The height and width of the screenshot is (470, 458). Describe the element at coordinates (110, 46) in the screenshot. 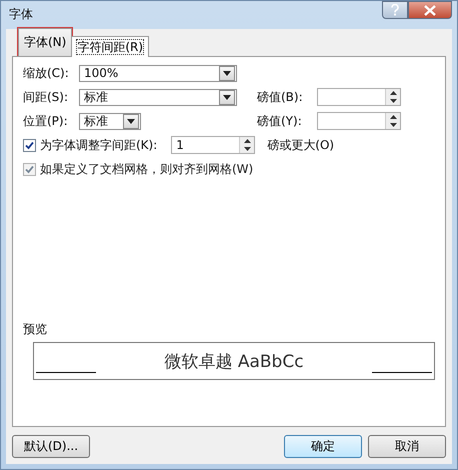

I see `tab: 字符间距(R)` at that location.